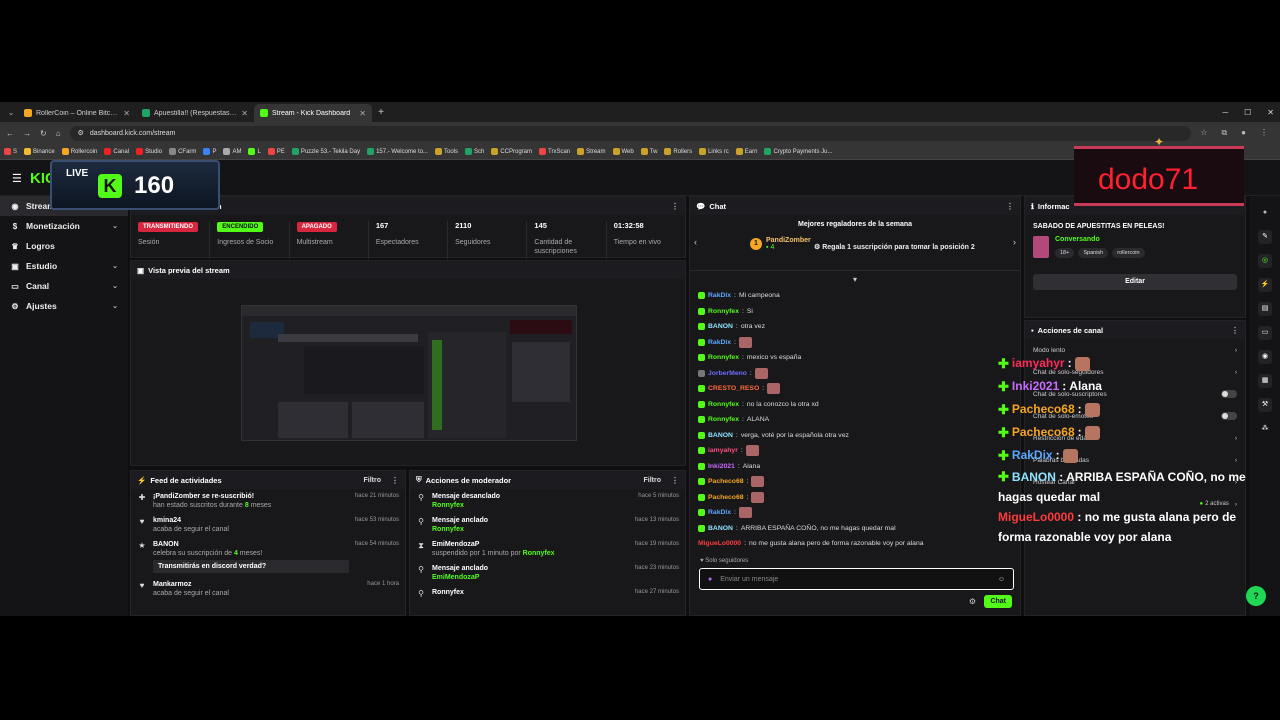 The height and width of the screenshot is (720, 1280). I want to click on sidebar-item-monetización: $ Monetización ⌄, so click(64, 226).